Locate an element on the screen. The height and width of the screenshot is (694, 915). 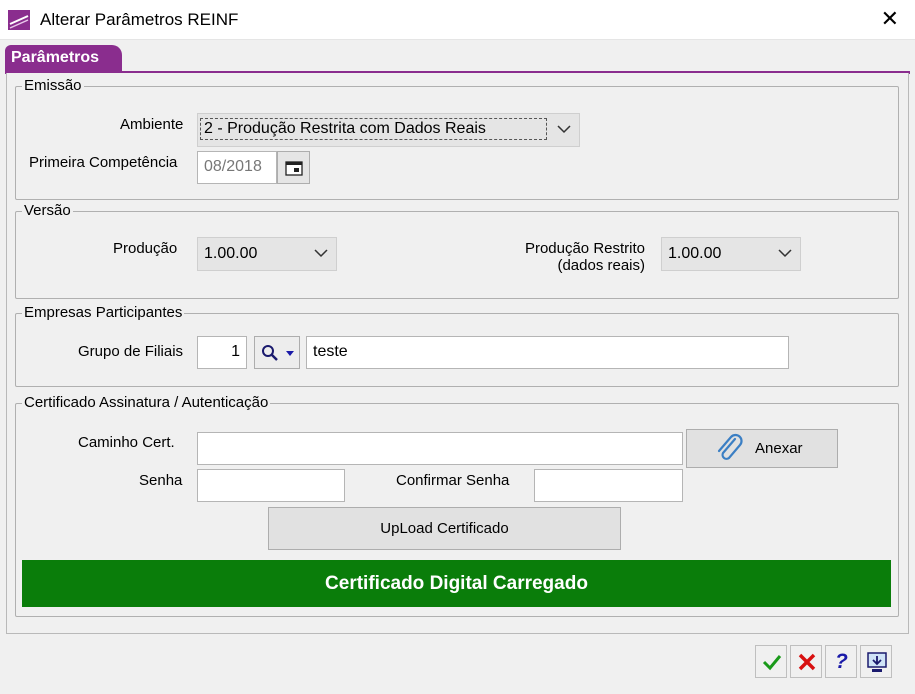
help-button: ? is located at coordinates (841, 661).